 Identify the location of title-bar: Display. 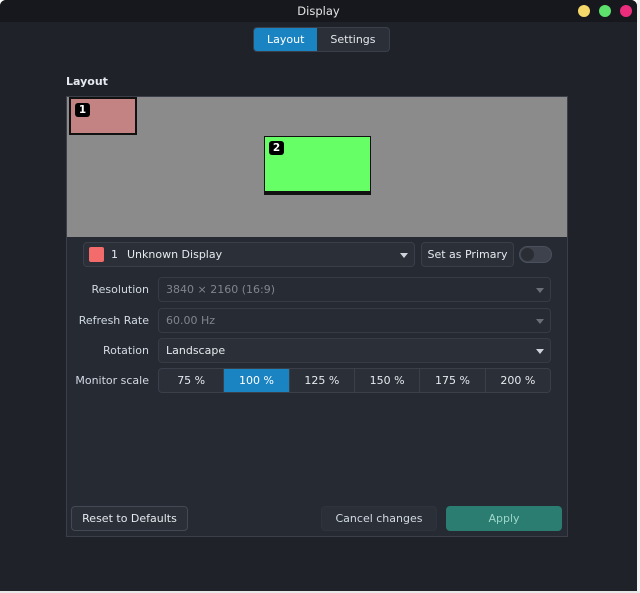
(318, 11).